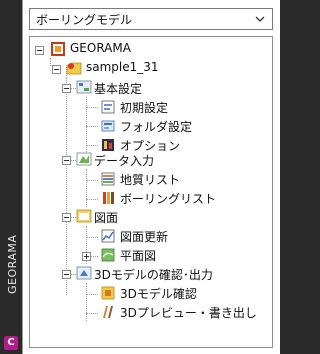  I want to click on tree-item-geology-list: 地質リスト, so click(150, 179).